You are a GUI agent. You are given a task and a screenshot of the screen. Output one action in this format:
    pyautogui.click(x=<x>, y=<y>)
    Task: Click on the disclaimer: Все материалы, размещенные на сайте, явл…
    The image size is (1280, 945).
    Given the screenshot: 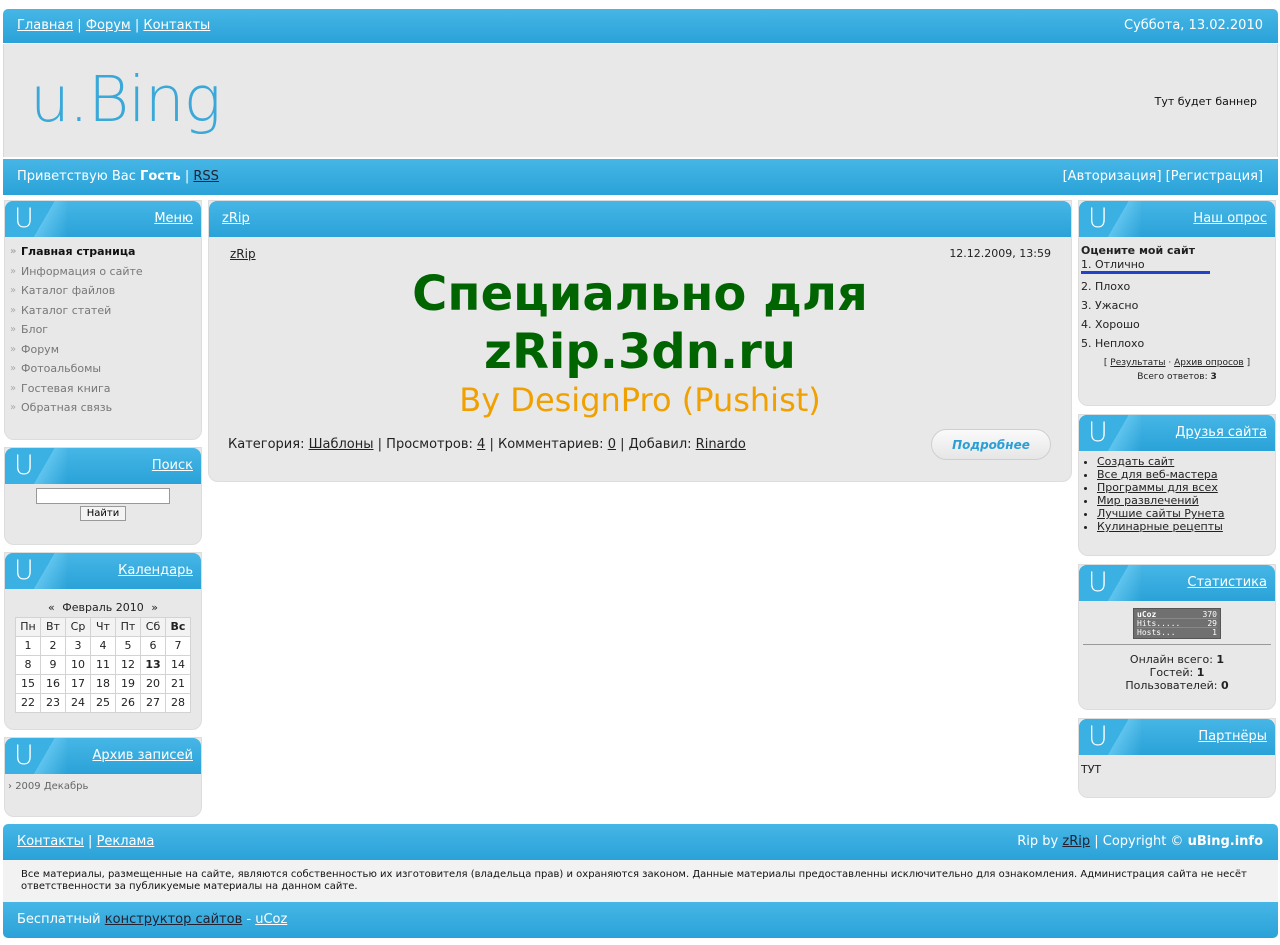 What is the action you would take?
    pyautogui.click(x=640, y=881)
    